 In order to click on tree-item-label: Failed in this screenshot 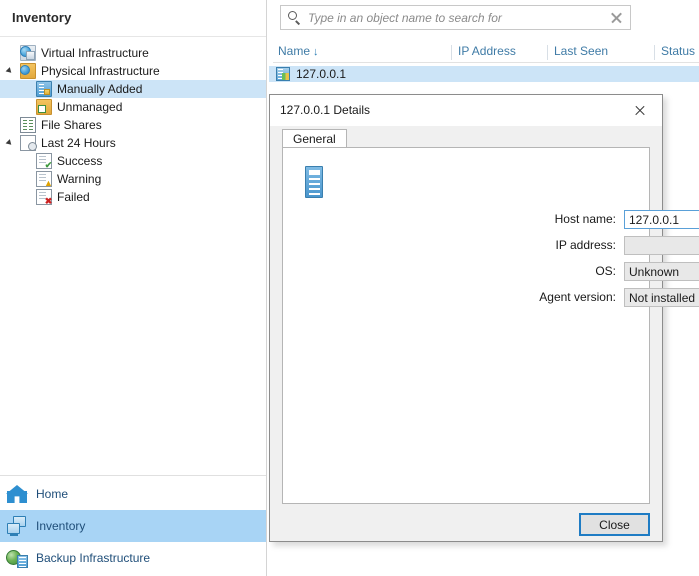, I will do `click(73, 197)`.